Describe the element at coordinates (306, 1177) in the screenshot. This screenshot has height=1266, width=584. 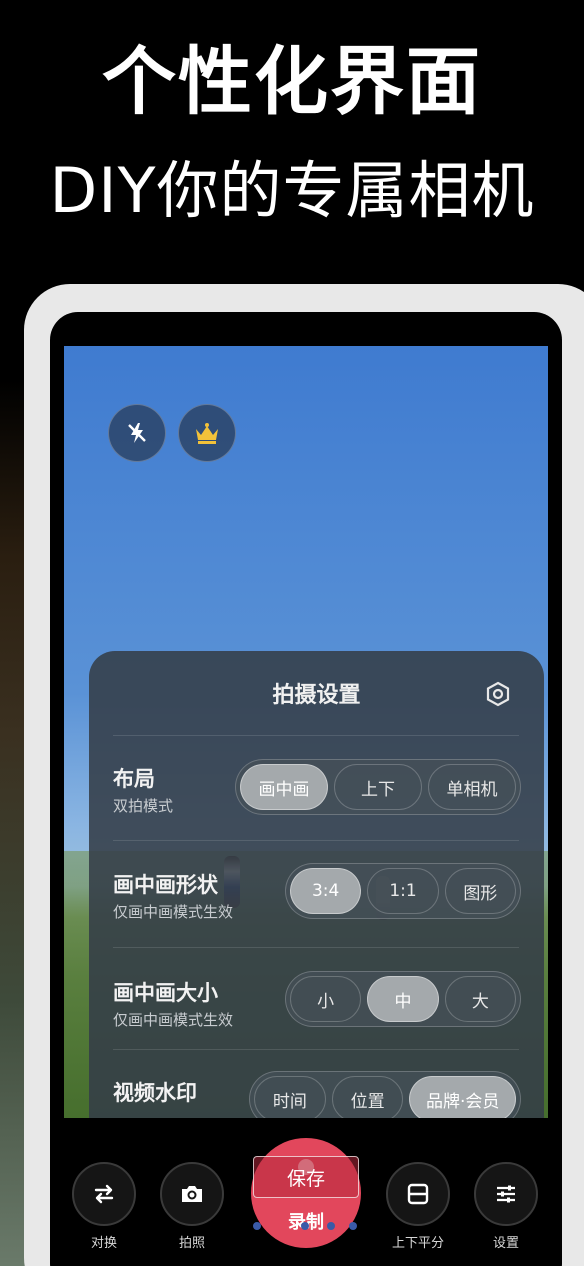
I see `save-tooltip: 保存` at that location.